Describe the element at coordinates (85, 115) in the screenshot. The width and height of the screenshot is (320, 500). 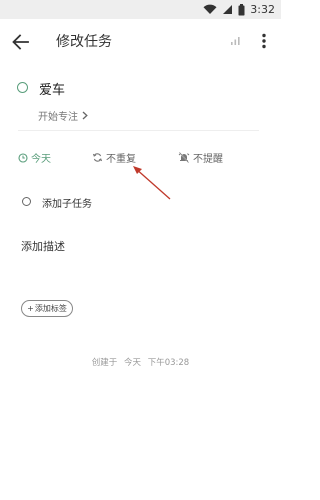
I see `chevron-right-icon` at that location.